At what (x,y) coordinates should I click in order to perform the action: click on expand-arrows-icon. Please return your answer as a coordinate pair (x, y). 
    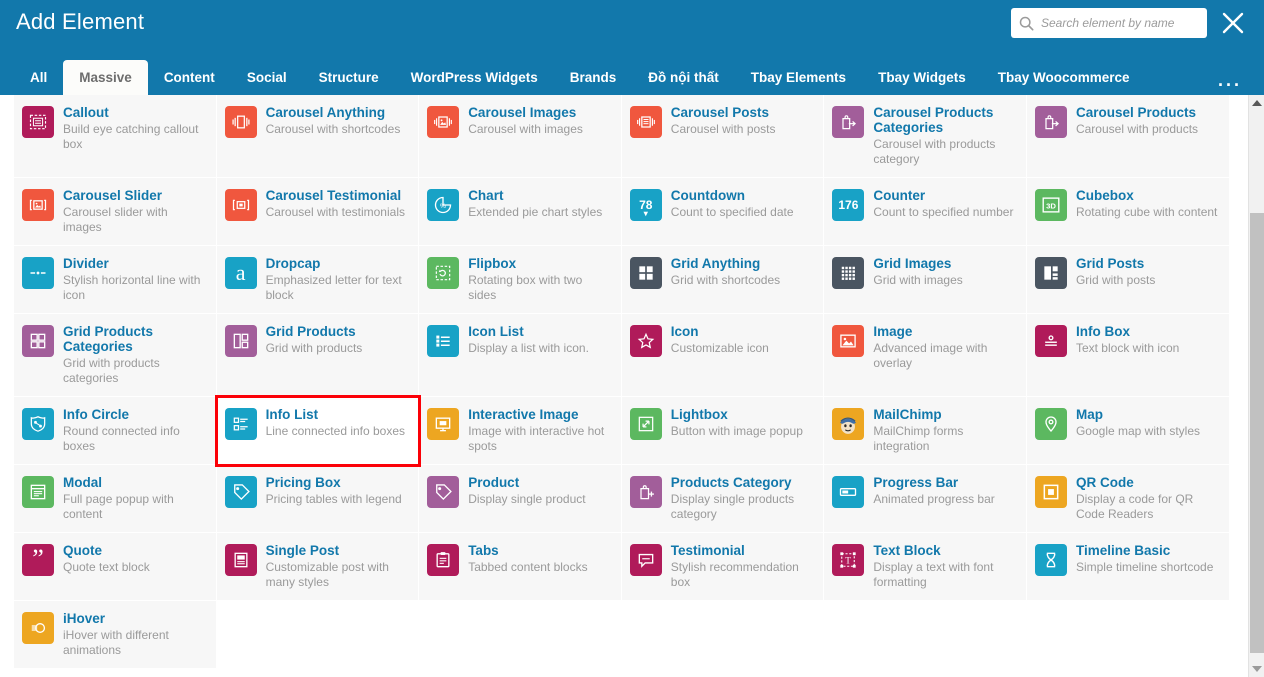
    Looking at the image, I should click on (645, 424).